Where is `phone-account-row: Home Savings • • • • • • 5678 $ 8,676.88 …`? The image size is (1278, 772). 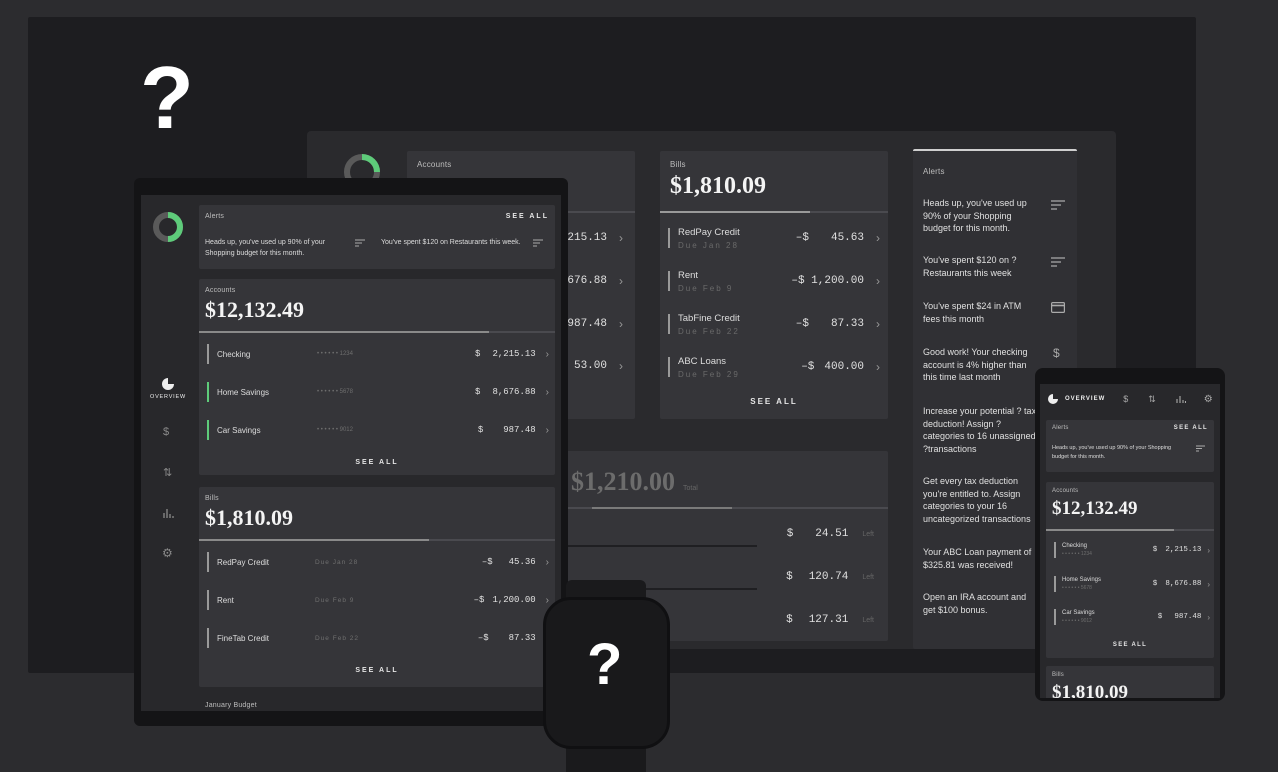 phone-account-row: Home Savings • • • • • • 5678 $ 8,676.88 … is located at coordinates (1132, 584).